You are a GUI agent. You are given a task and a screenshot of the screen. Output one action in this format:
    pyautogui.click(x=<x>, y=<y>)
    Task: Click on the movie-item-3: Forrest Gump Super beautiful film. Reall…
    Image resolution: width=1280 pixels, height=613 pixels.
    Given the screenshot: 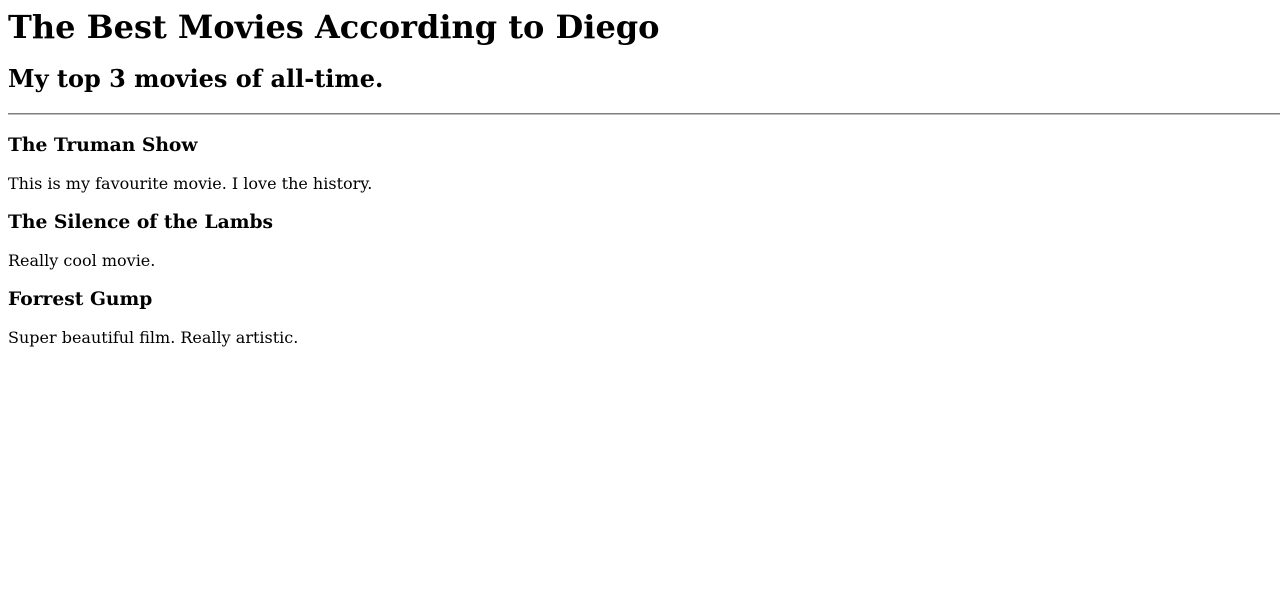 What is the action you would take?
    pyautogui.click(x=644, y=317)
    